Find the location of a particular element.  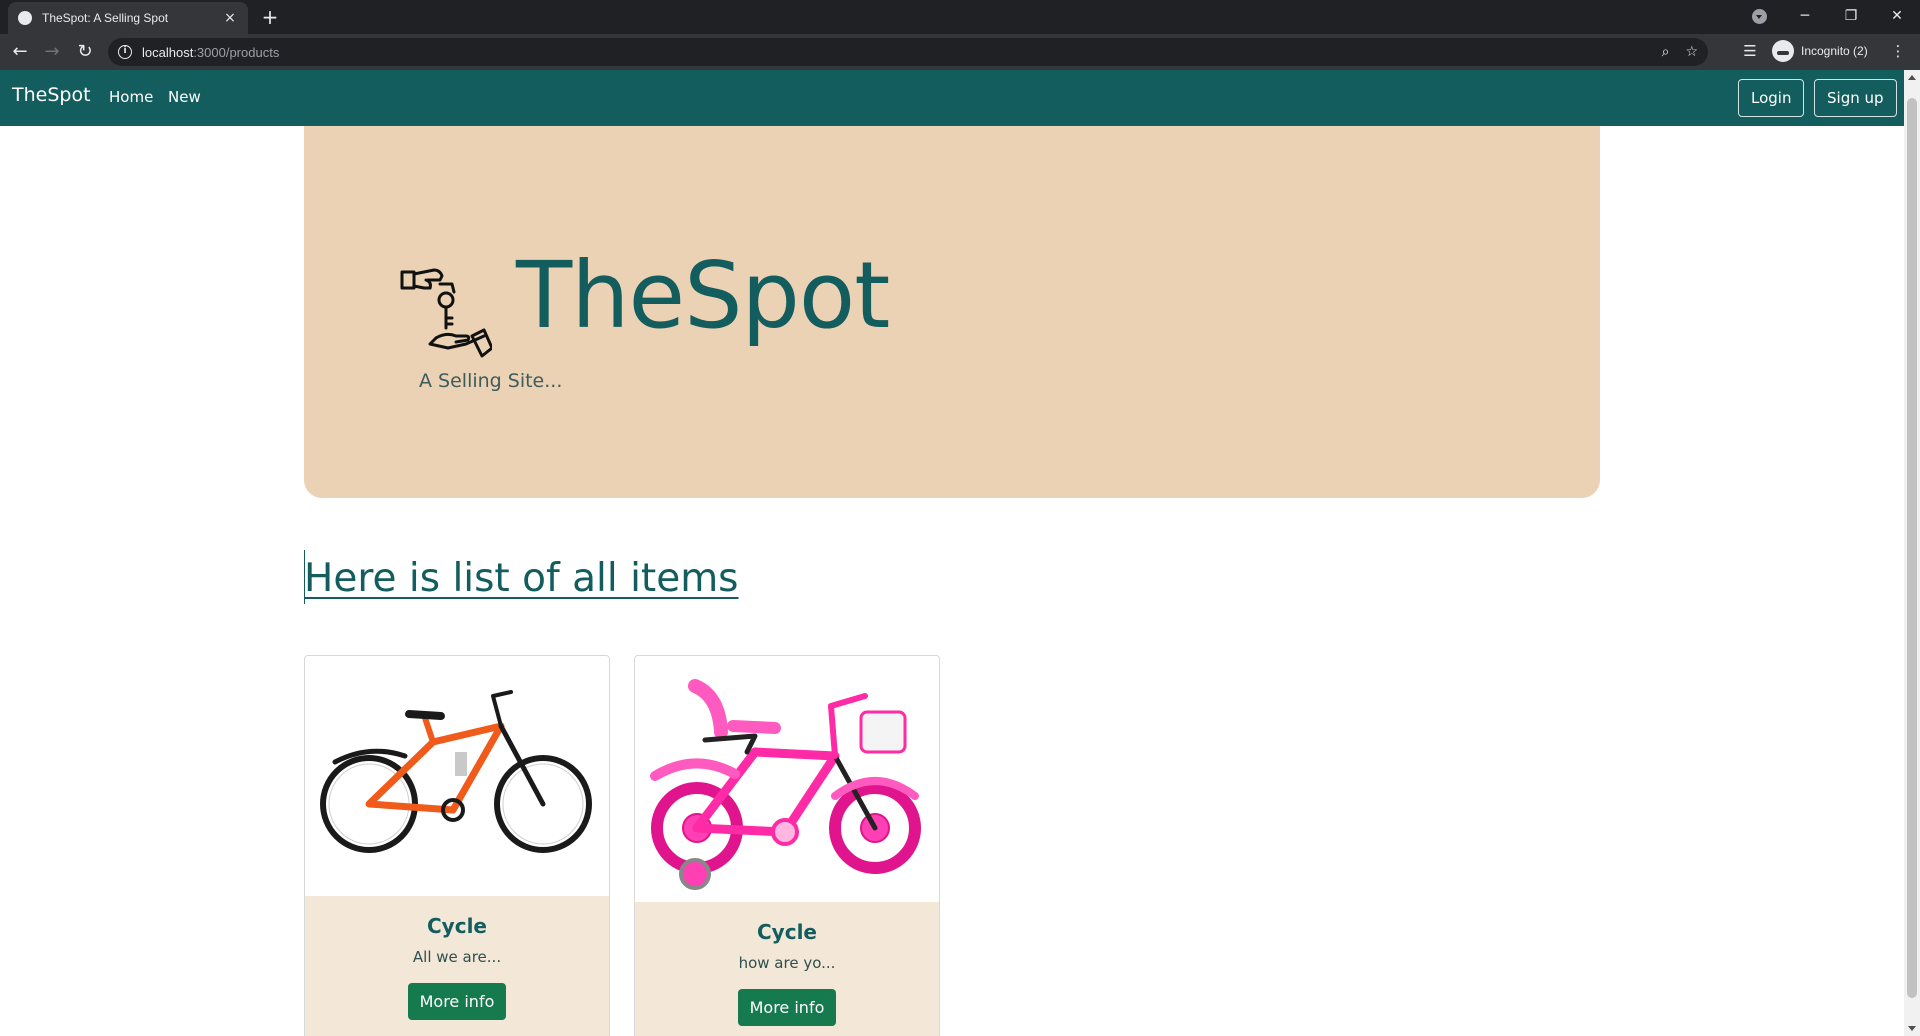

tab-search-icon is located at coordinates (1759, 16).